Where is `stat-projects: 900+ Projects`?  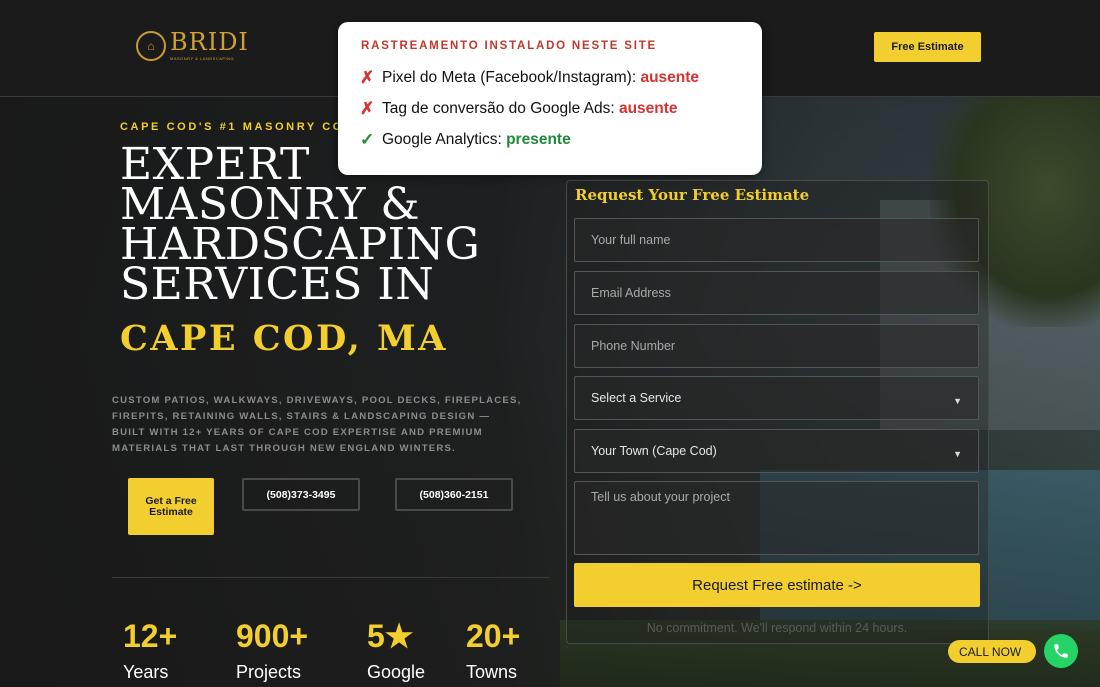
stat-projects: 900+ Projects is located at coordinates (272, 650).